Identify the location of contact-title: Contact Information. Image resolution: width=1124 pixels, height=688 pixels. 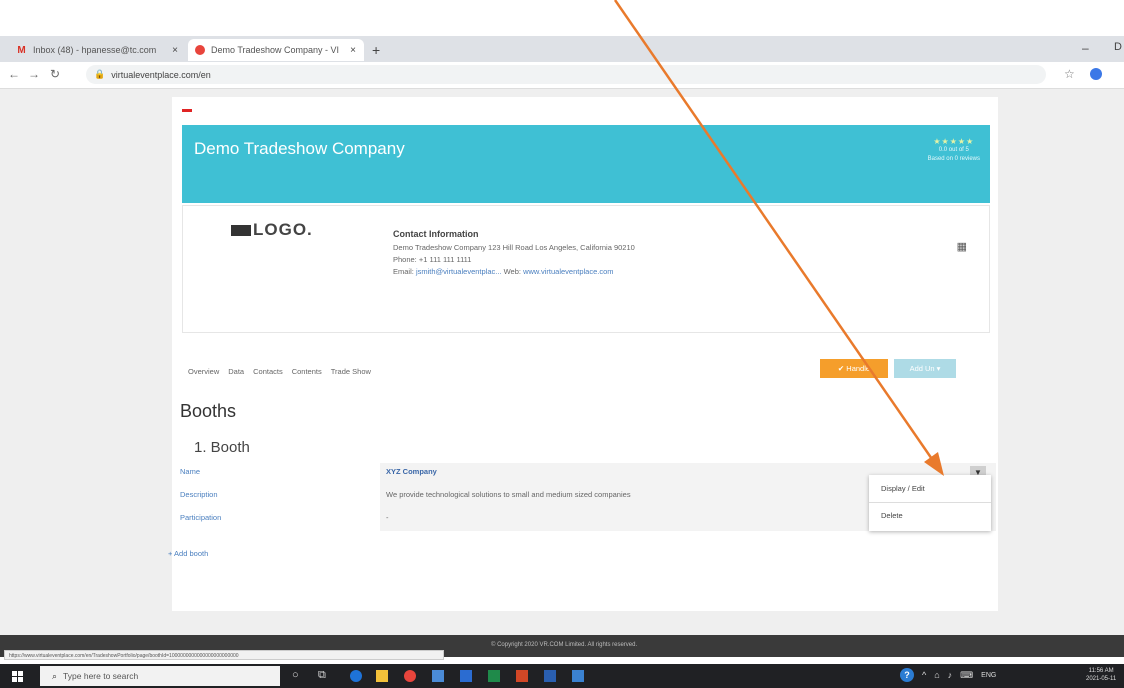
(436, 234).